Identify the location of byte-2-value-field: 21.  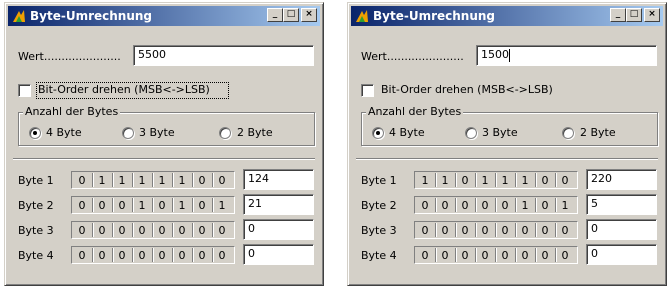
(278, 204).